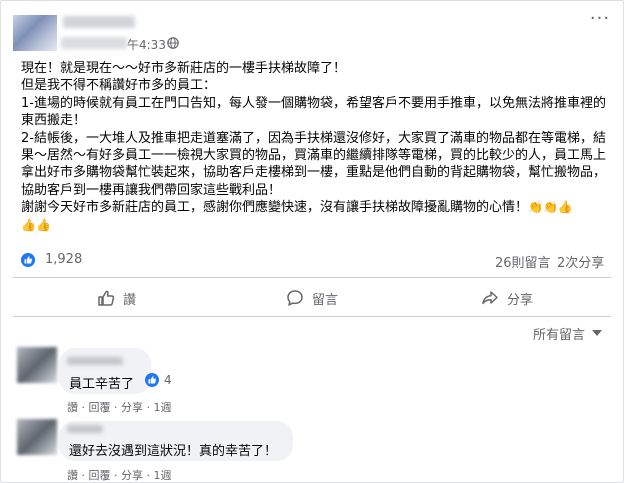 The width and height of the screenshot is (624, 483). I want to click on comment-button: 留言, so click(312, 298).